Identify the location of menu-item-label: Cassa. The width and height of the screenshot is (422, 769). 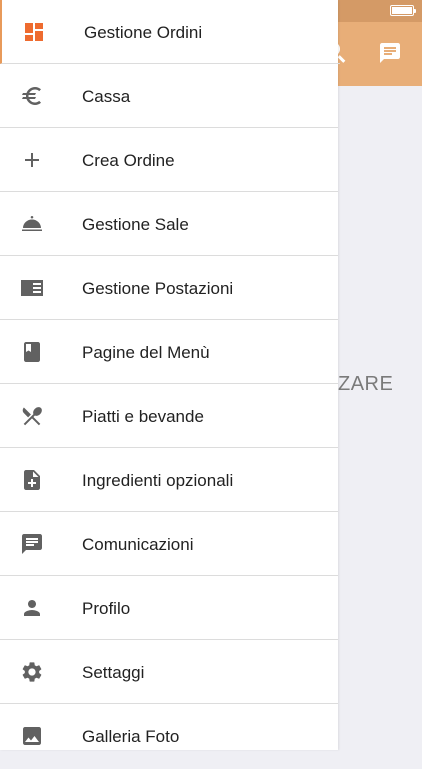
(106, 96).